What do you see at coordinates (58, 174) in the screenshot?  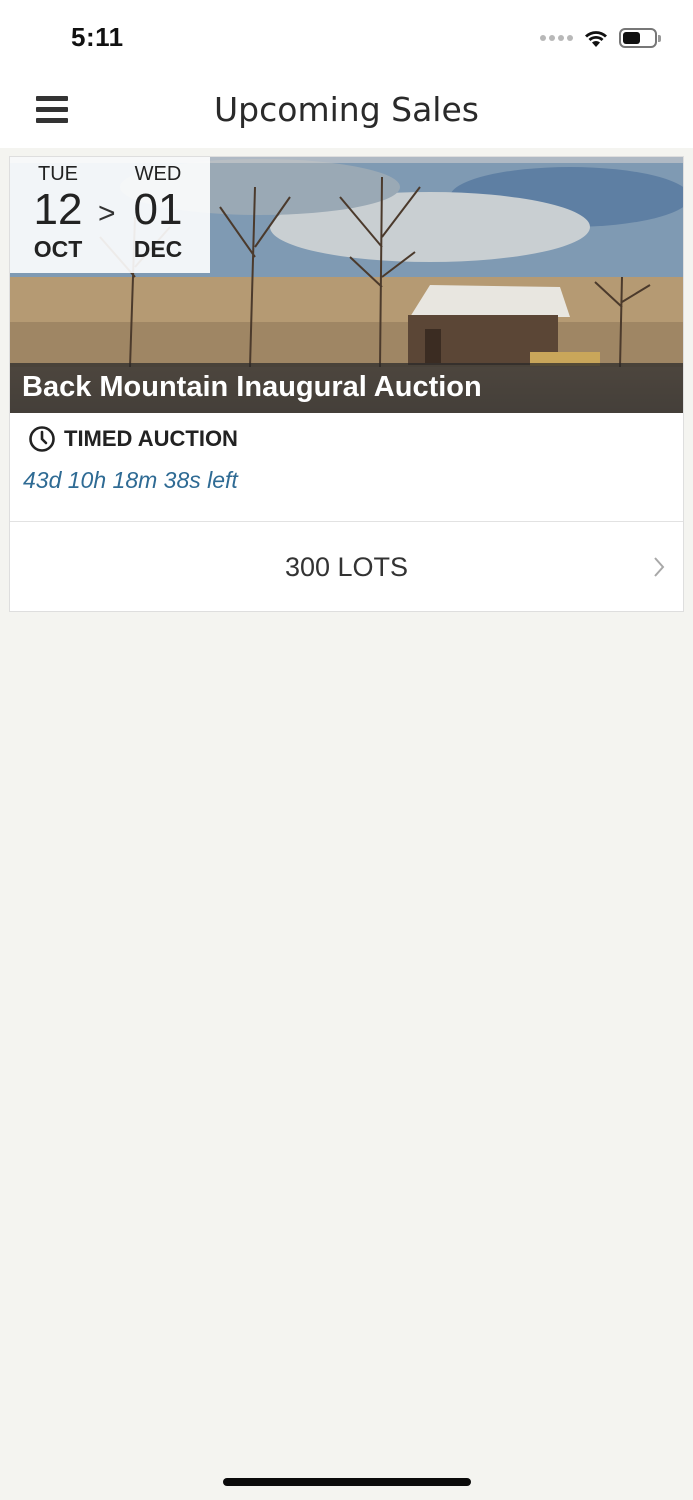 I see `start-day-of-week: TUE` at bounding box center [58, 174].